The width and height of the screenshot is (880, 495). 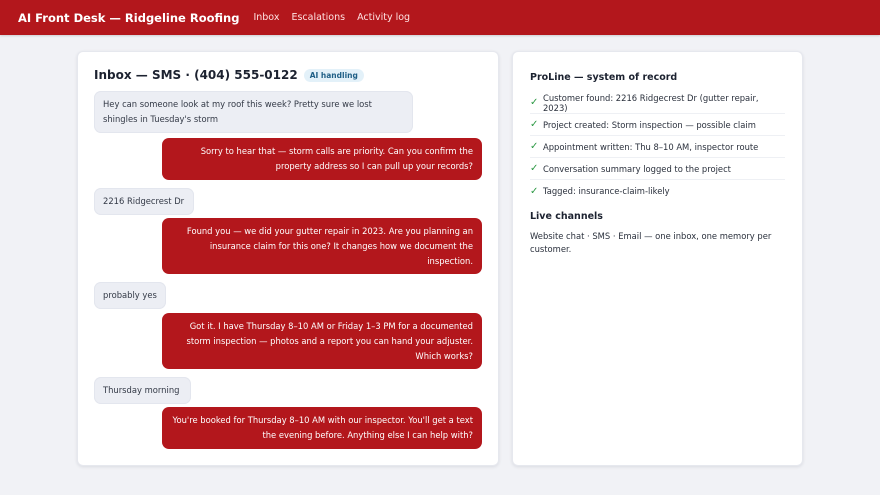 I want to click on inbox-header: Inbox — SMS · (404) 555-0122 AI handling, so click(x=288, y=75).